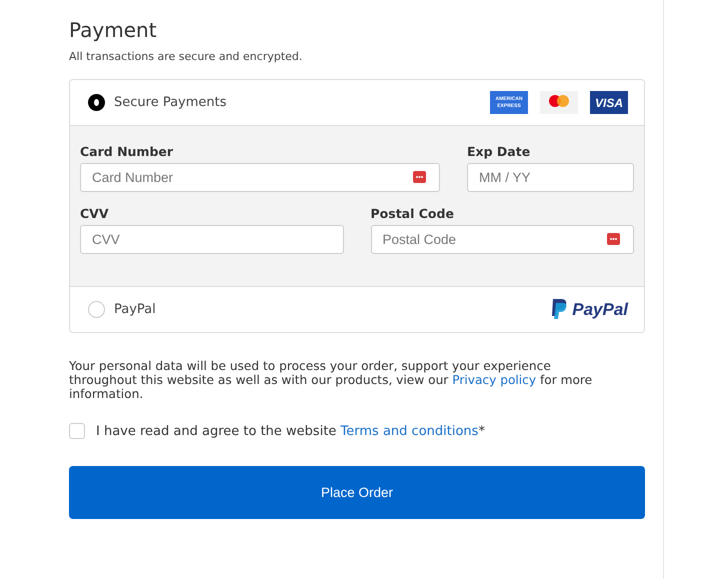 The image size is (714, 579). What do you see at coordinates (171, 102) in the screenshot?
I see `payment-method-label: Secure Payments` at bounding box center [171, 102].